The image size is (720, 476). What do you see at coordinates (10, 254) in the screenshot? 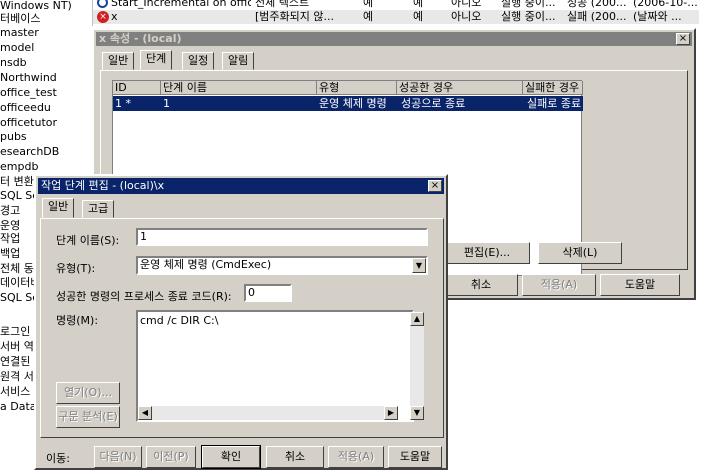
I see `tree-item: 백업` at bounding box center [10, 254].